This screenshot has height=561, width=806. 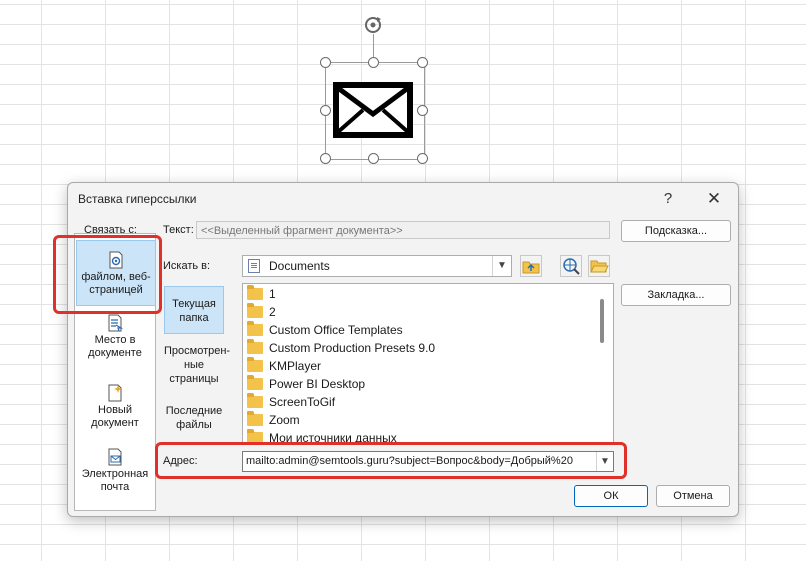 I want to click on new-document-icon, so click(x=115, y=393).